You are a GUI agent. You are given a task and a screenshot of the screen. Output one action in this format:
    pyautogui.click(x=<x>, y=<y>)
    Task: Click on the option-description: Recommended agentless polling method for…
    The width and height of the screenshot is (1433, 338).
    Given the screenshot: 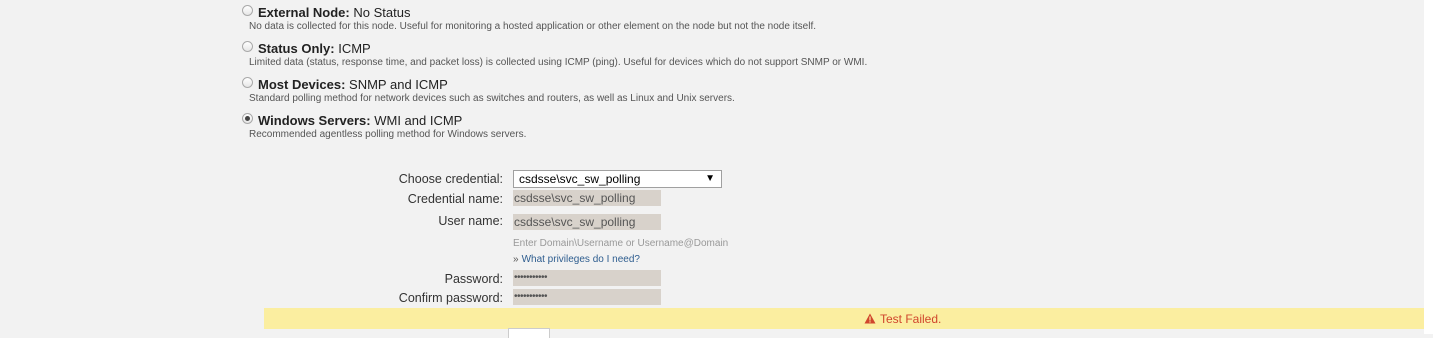 What is the action you would take?
    pyautogui.click(x=388, y=134)
    